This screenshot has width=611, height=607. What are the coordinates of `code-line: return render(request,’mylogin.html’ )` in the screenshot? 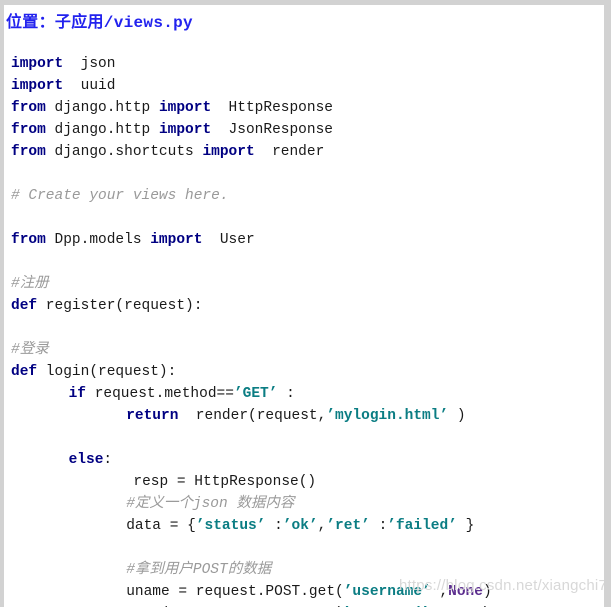 It's located at (304, 416).